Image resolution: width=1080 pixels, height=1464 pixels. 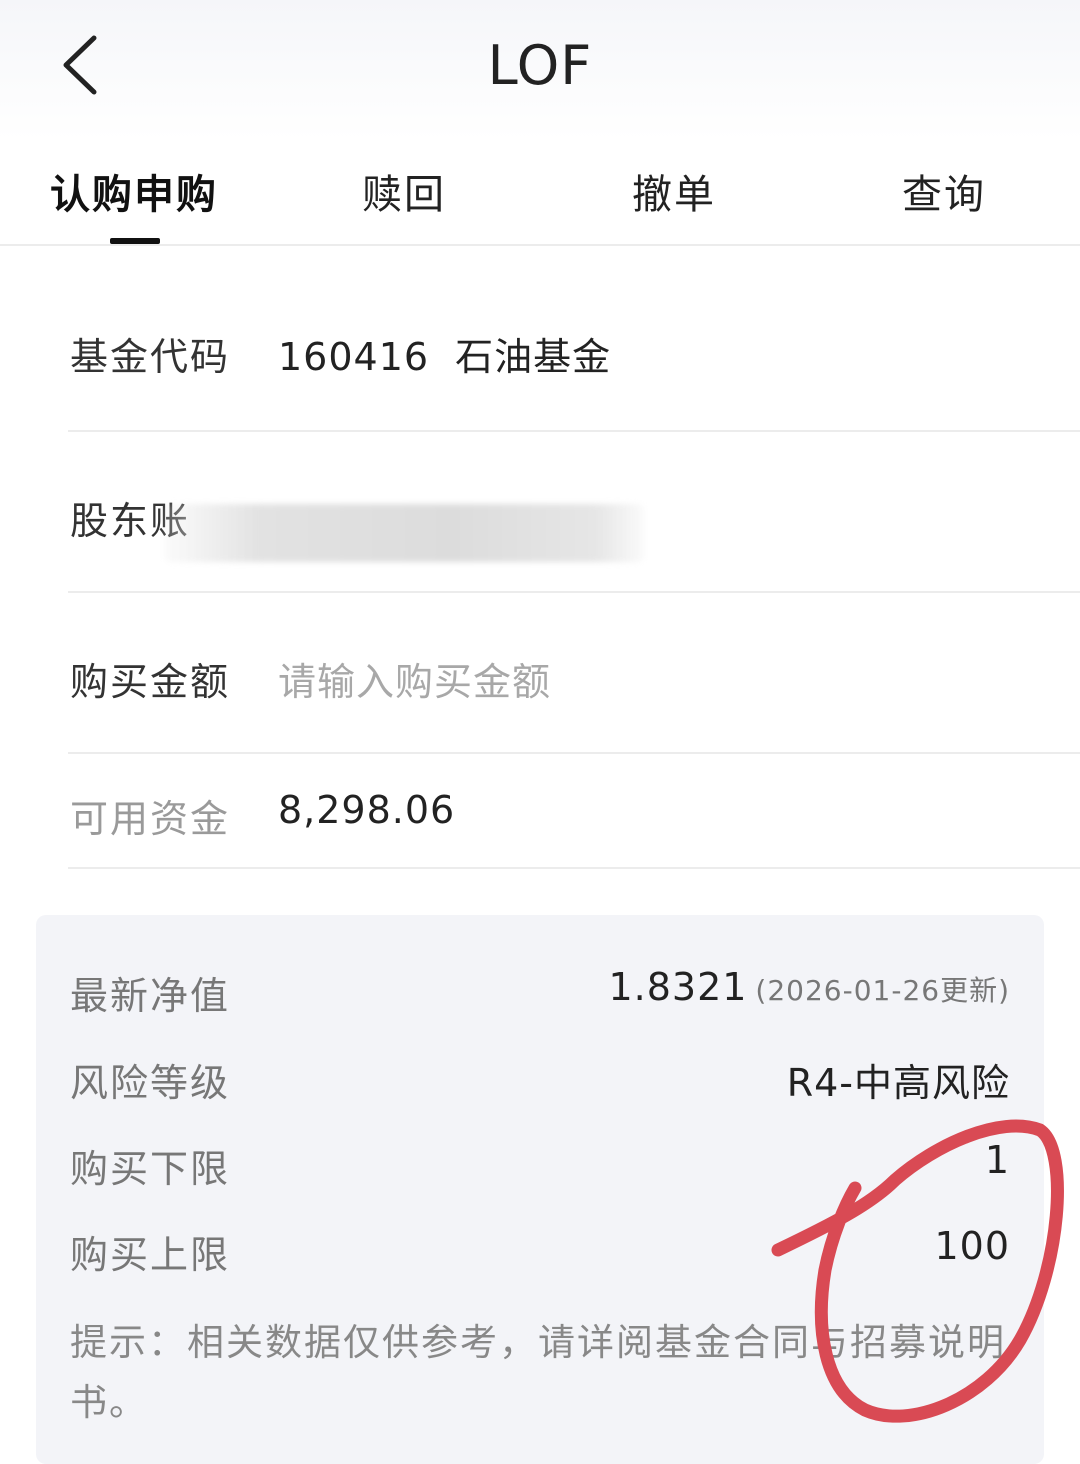 What do you see at coordinates (150, 1169) in the screenshot?
I see `purchase-min-label: 购买下限` at bounding box center [150, 1169].